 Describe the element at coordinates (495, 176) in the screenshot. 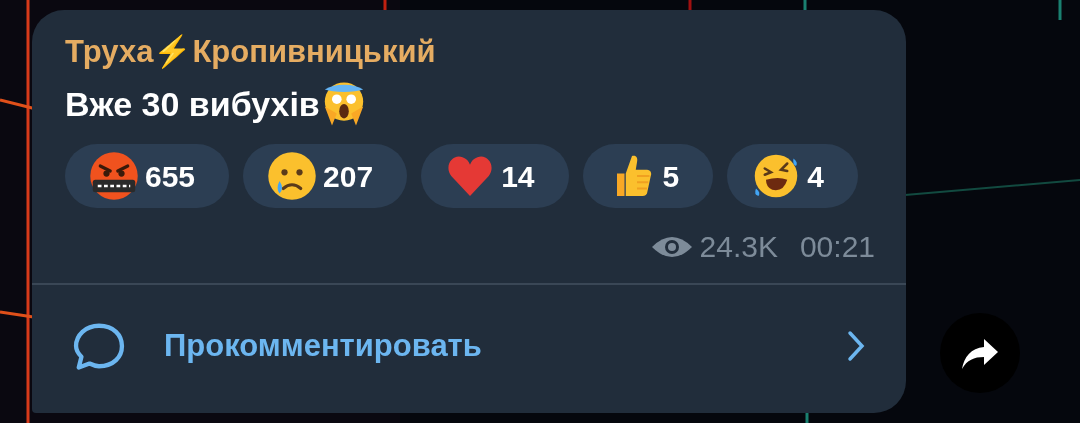

I see `reaction-chip: 14` at that location.